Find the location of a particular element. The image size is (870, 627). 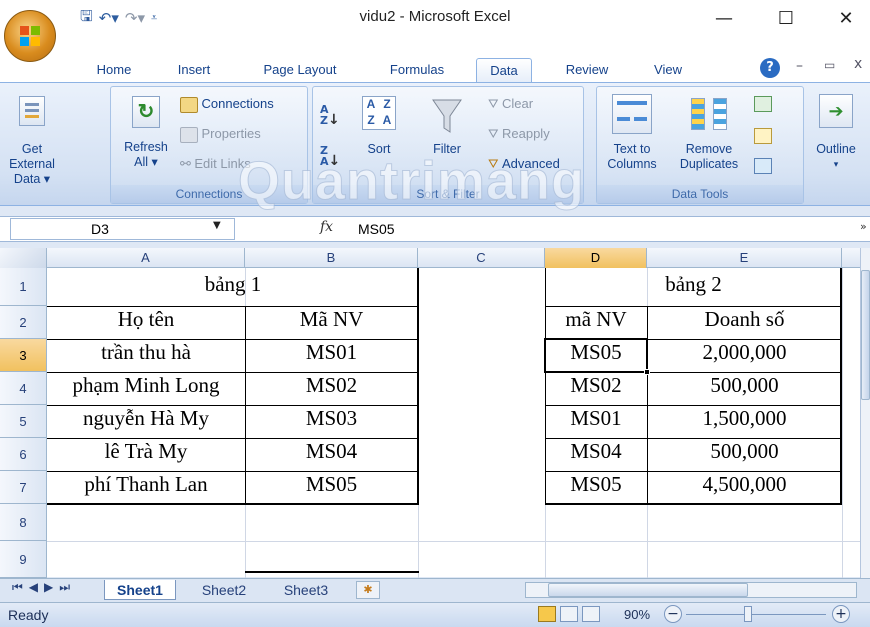

tab-review: Review is located at coordinates (587, 70).